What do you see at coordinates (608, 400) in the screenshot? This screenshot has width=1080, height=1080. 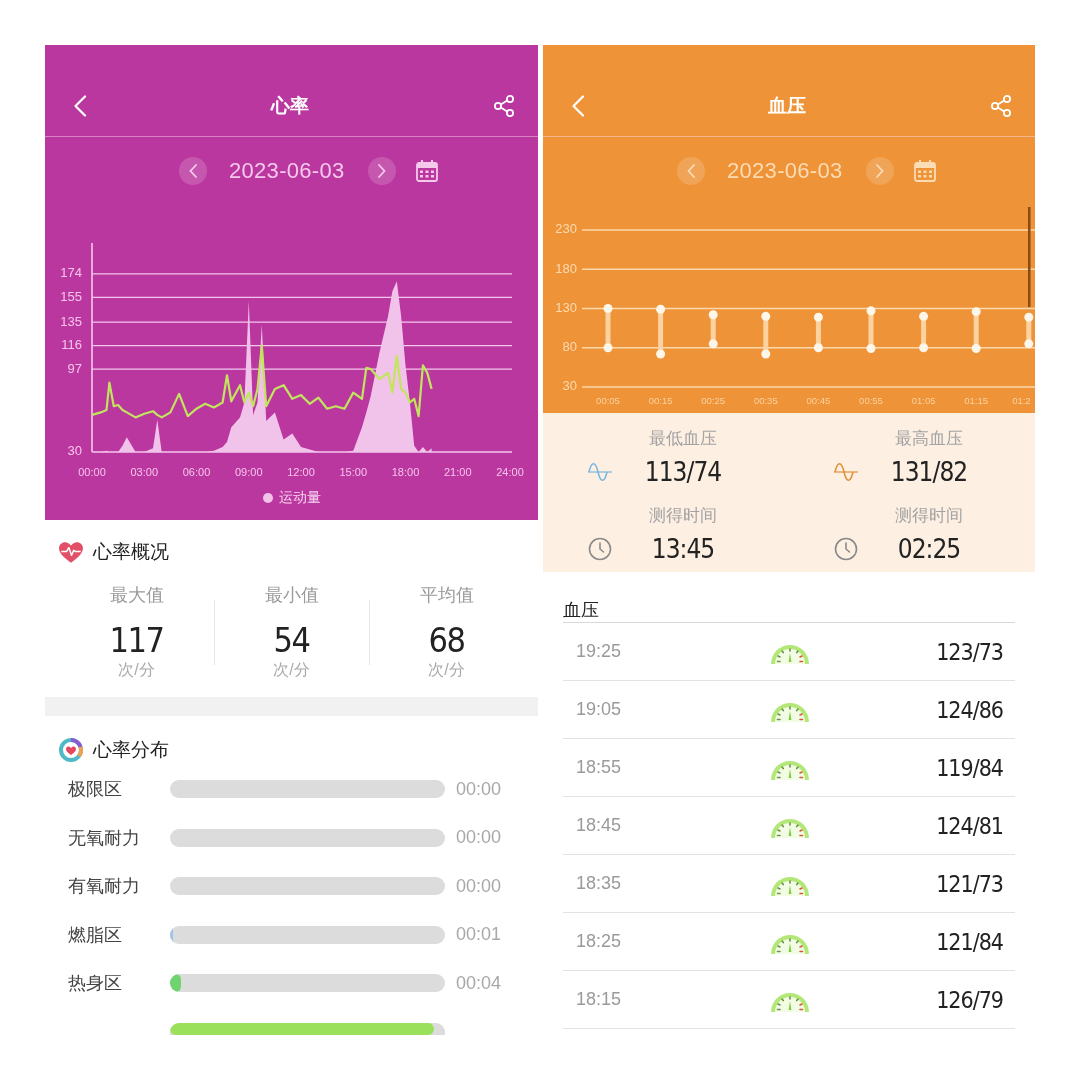 I see `x-tick-label: 00:05` at bounding box center [608, 400].